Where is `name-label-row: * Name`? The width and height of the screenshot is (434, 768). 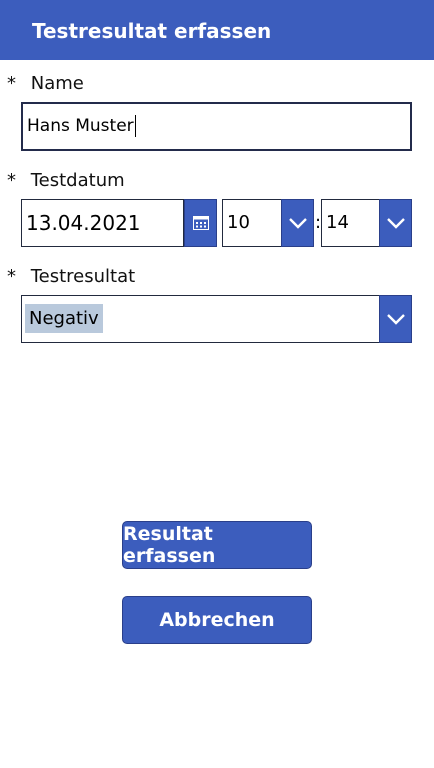
name-label-row: * Name is located at coordinates (45, 83).